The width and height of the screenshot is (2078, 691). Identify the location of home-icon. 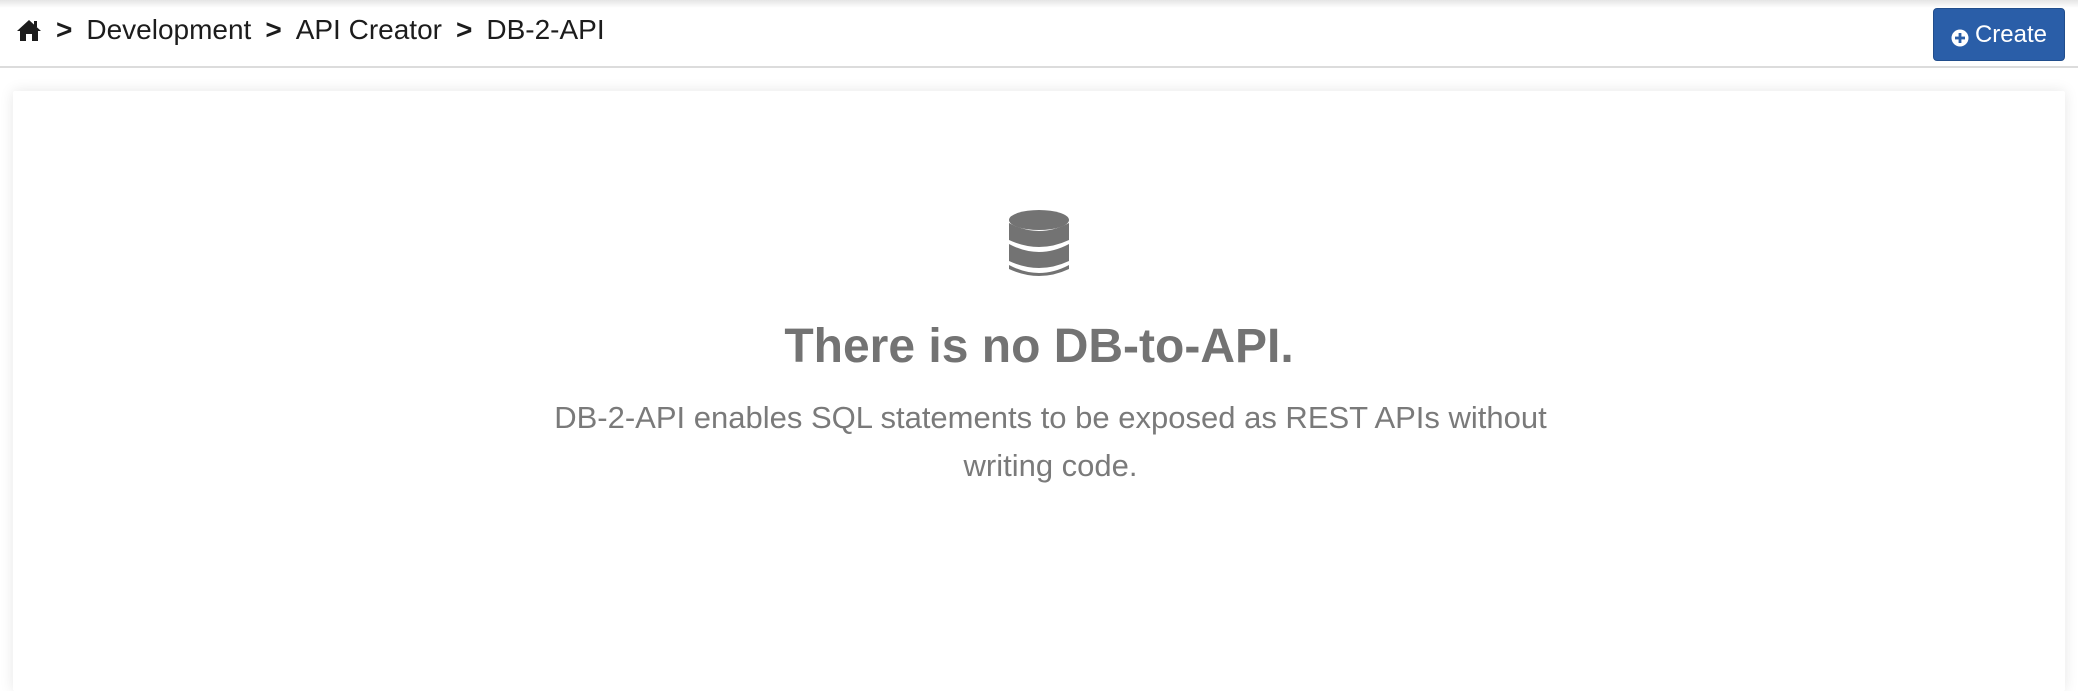
(29, 30).